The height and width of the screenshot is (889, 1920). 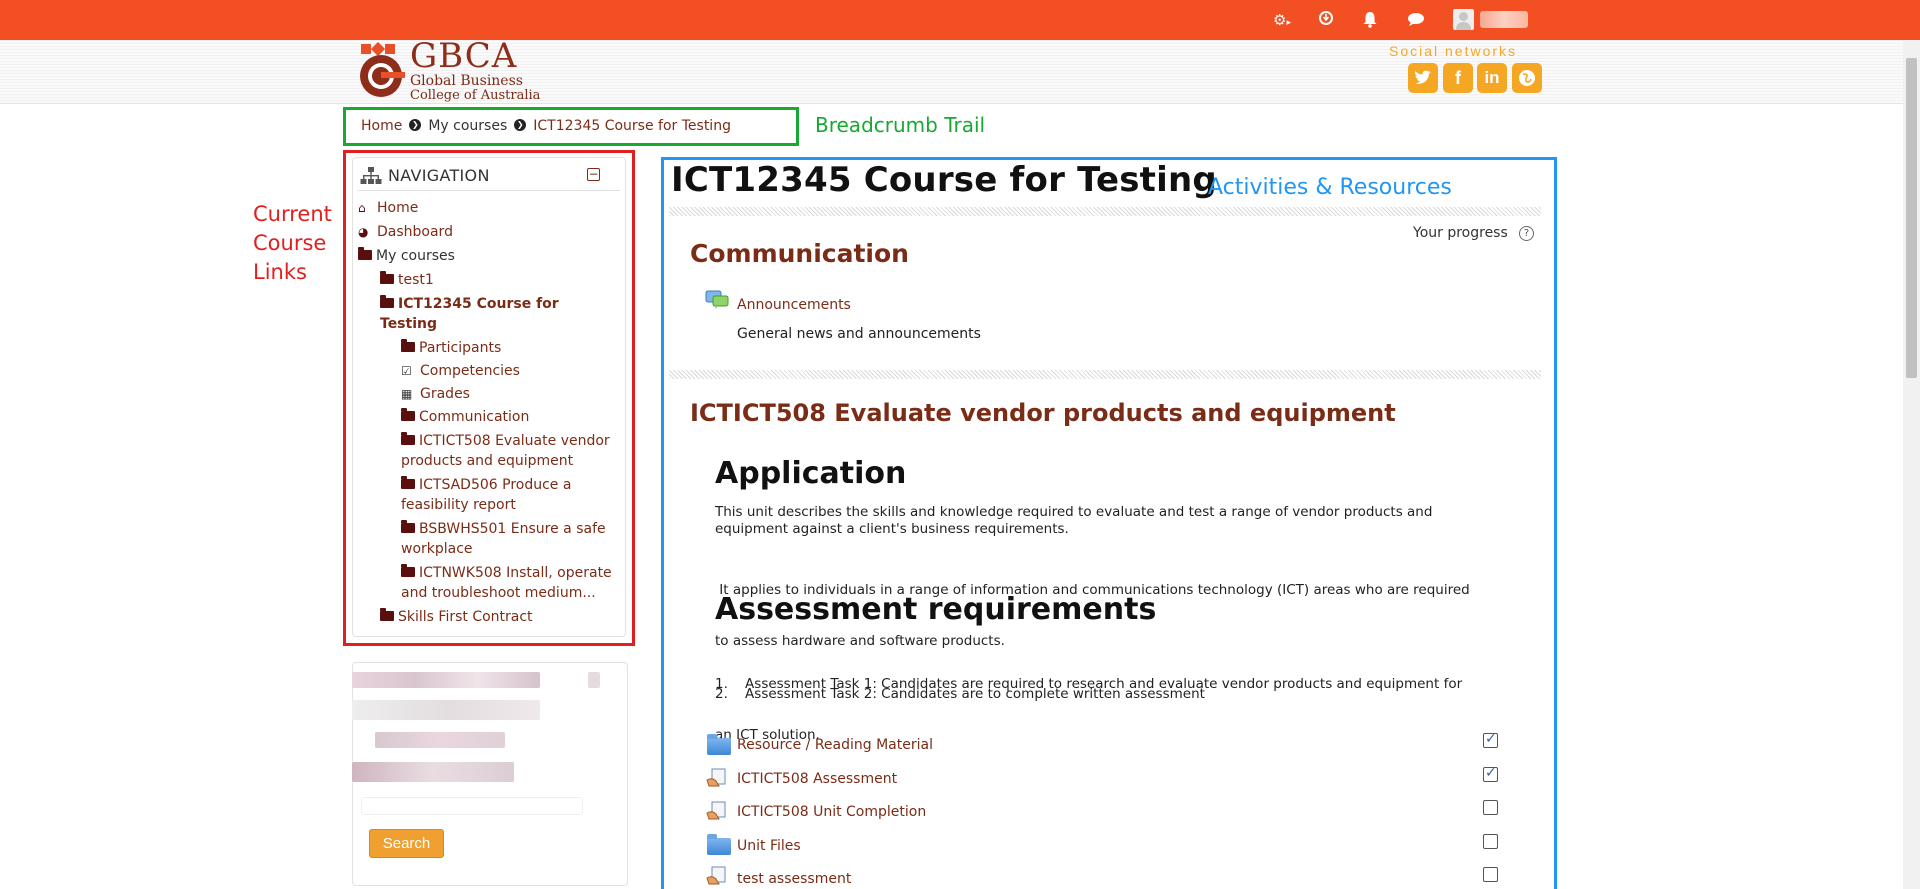 I want to click on nav-label: BSBWHS501 Ensure a safe, so click(x=512, y=529).